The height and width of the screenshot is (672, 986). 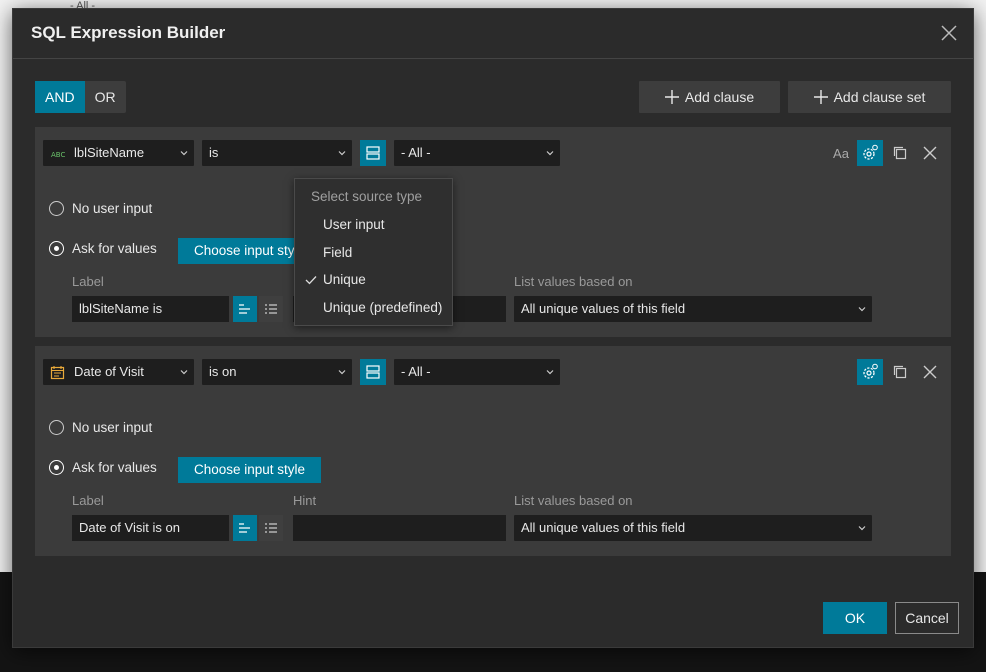 I want to click on dialog-header: SQL Expression Builder, so click(x=493, y=34).